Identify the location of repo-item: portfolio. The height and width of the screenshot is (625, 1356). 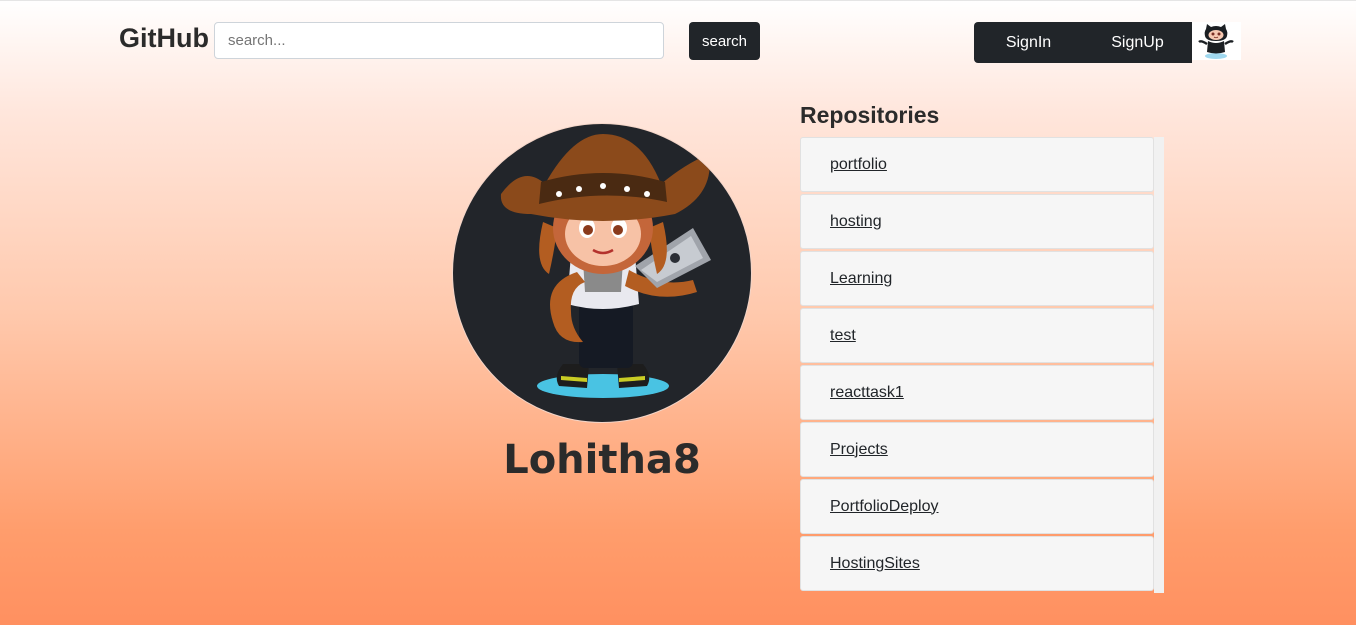
(977, 164).